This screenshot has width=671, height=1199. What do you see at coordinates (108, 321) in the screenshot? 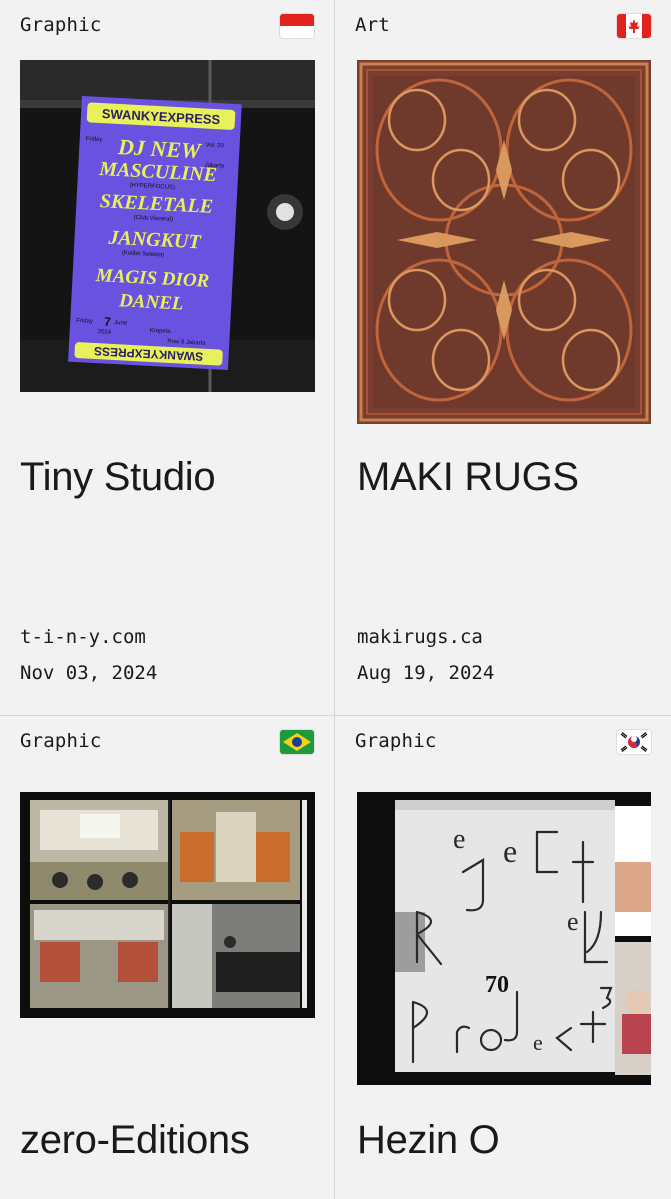
I see `poster-num: 7` at bounding box center [108, 321].